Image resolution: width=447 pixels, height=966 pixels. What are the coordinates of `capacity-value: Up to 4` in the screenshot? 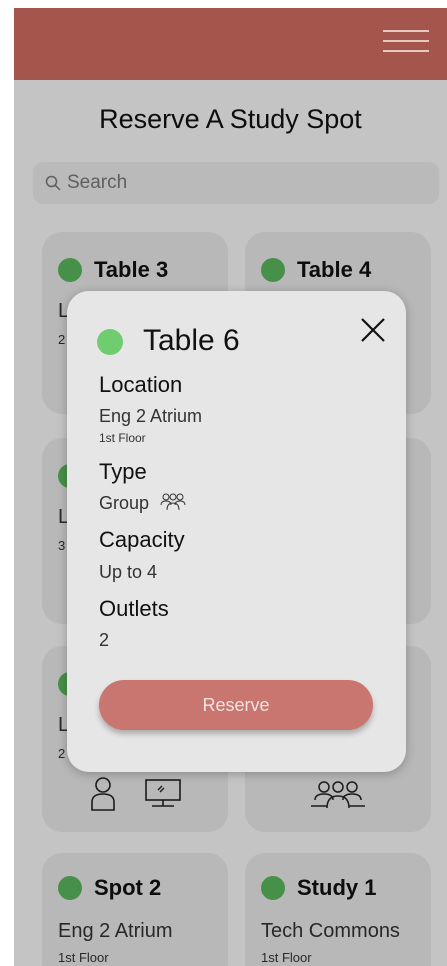 It's located at (128, 572).